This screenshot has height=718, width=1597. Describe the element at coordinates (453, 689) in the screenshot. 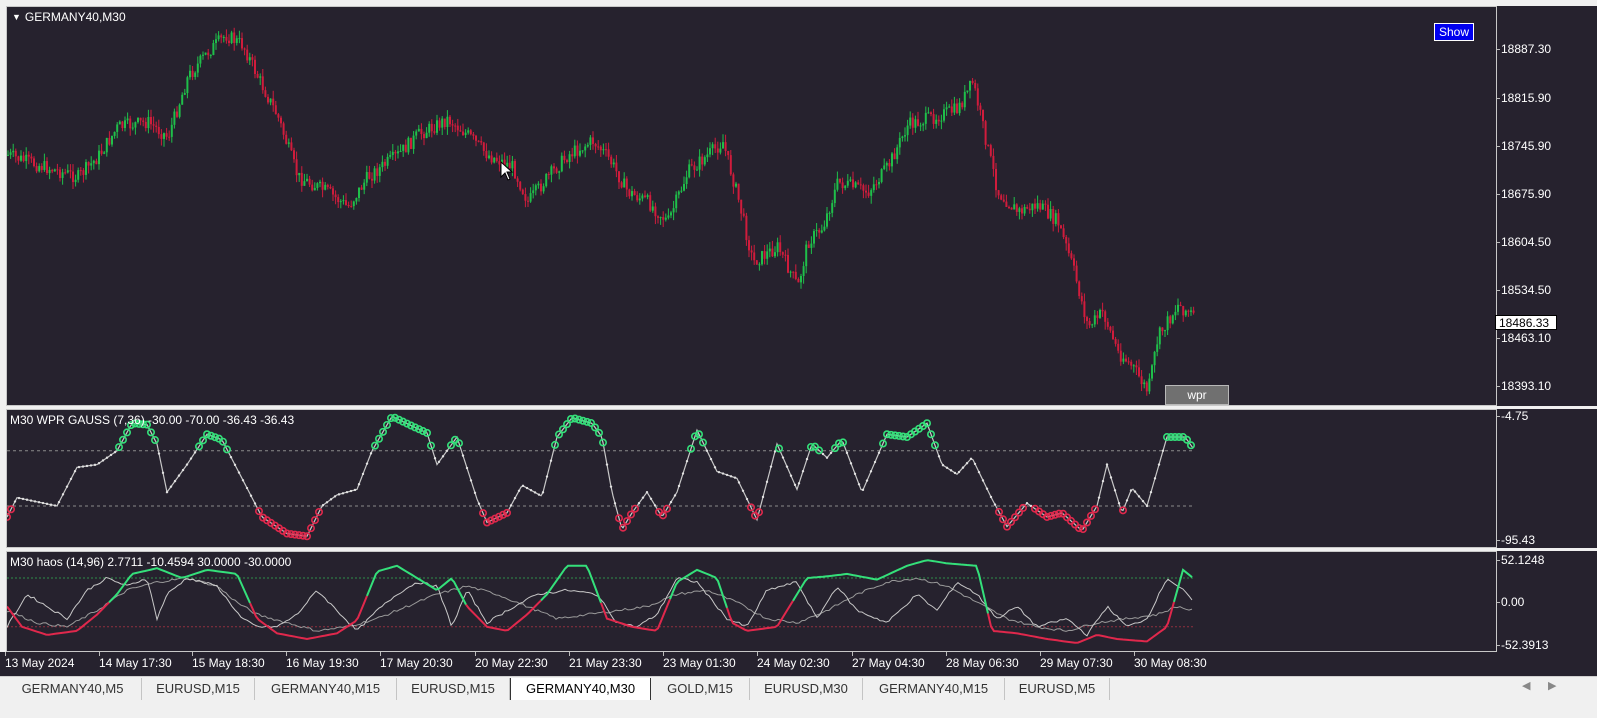

I see `tab-eurusd-m15-2: EURUSD,M15` at that location.